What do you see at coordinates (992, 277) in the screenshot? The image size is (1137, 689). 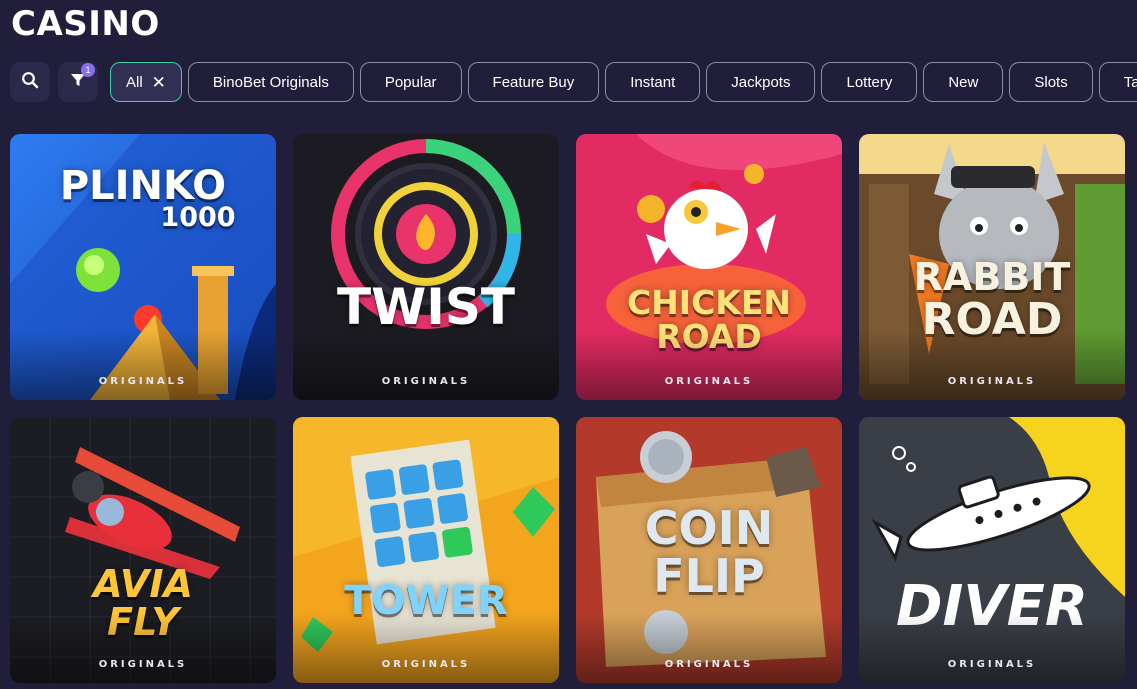 I see `game-logo-line1: RABBIT` at bounding box center [992, 277].